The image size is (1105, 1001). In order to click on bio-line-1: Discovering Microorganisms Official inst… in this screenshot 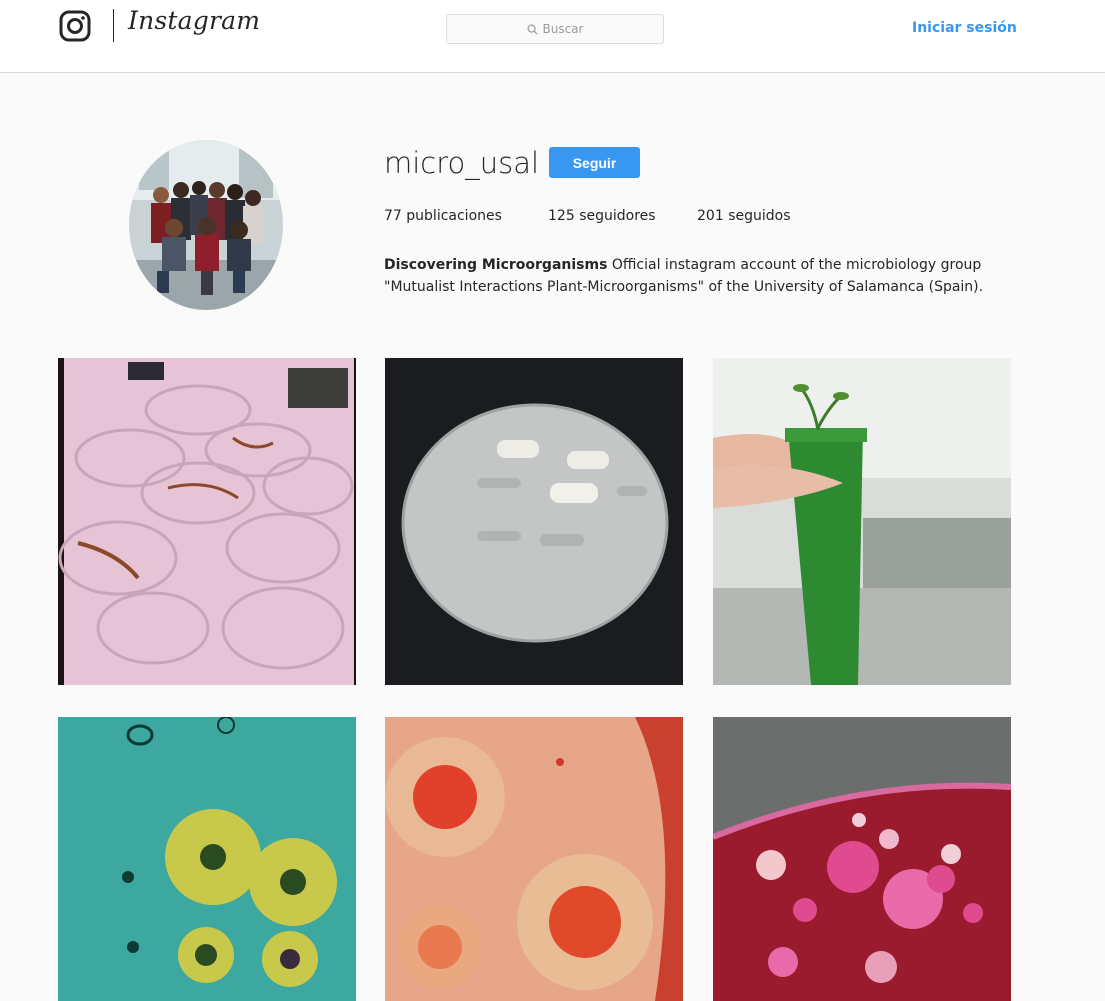, I will do `click(699, 265)`.